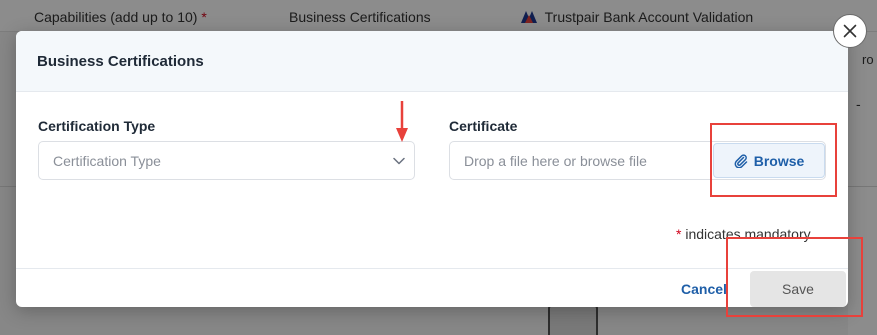 This screenshot has width=877, height=335. What do you see at coordinates (432, 287) in the screenshot?
I see `modal-footer: Cancel Save` at bounding box center [432, 287].